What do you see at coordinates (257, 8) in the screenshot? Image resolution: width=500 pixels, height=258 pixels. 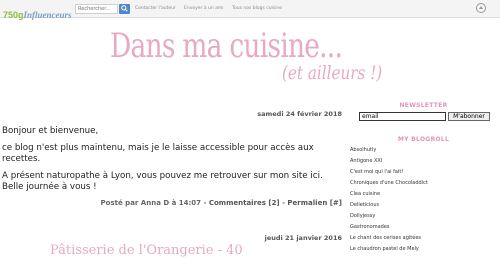 I see `all-cooking-blogs-link: Tous nos blogs cuisine` at bounding box center [257, 8].